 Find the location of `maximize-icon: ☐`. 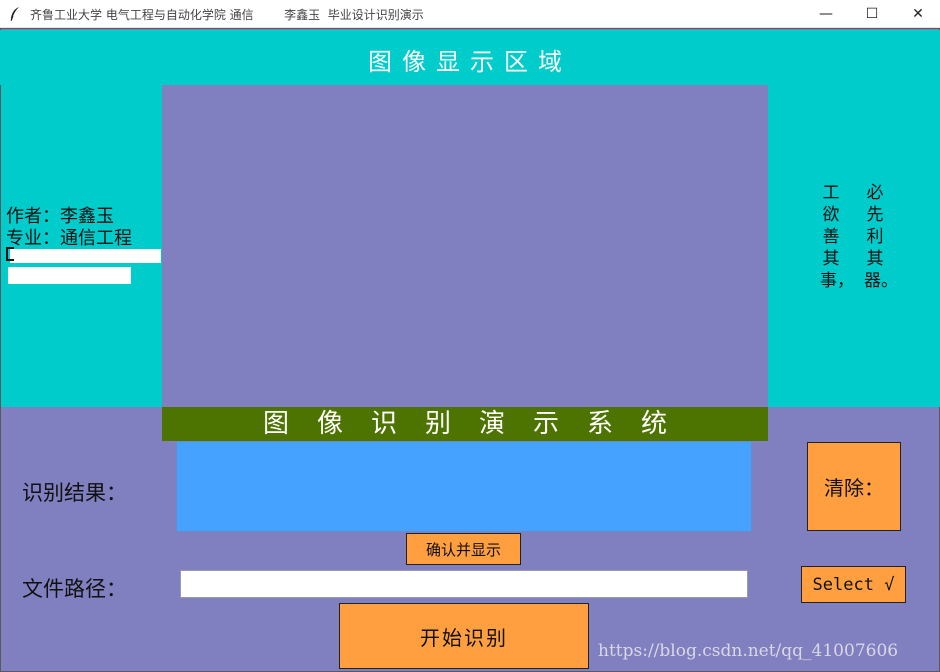

maximize-icon: ☐ is located at coordinates (872, 14).